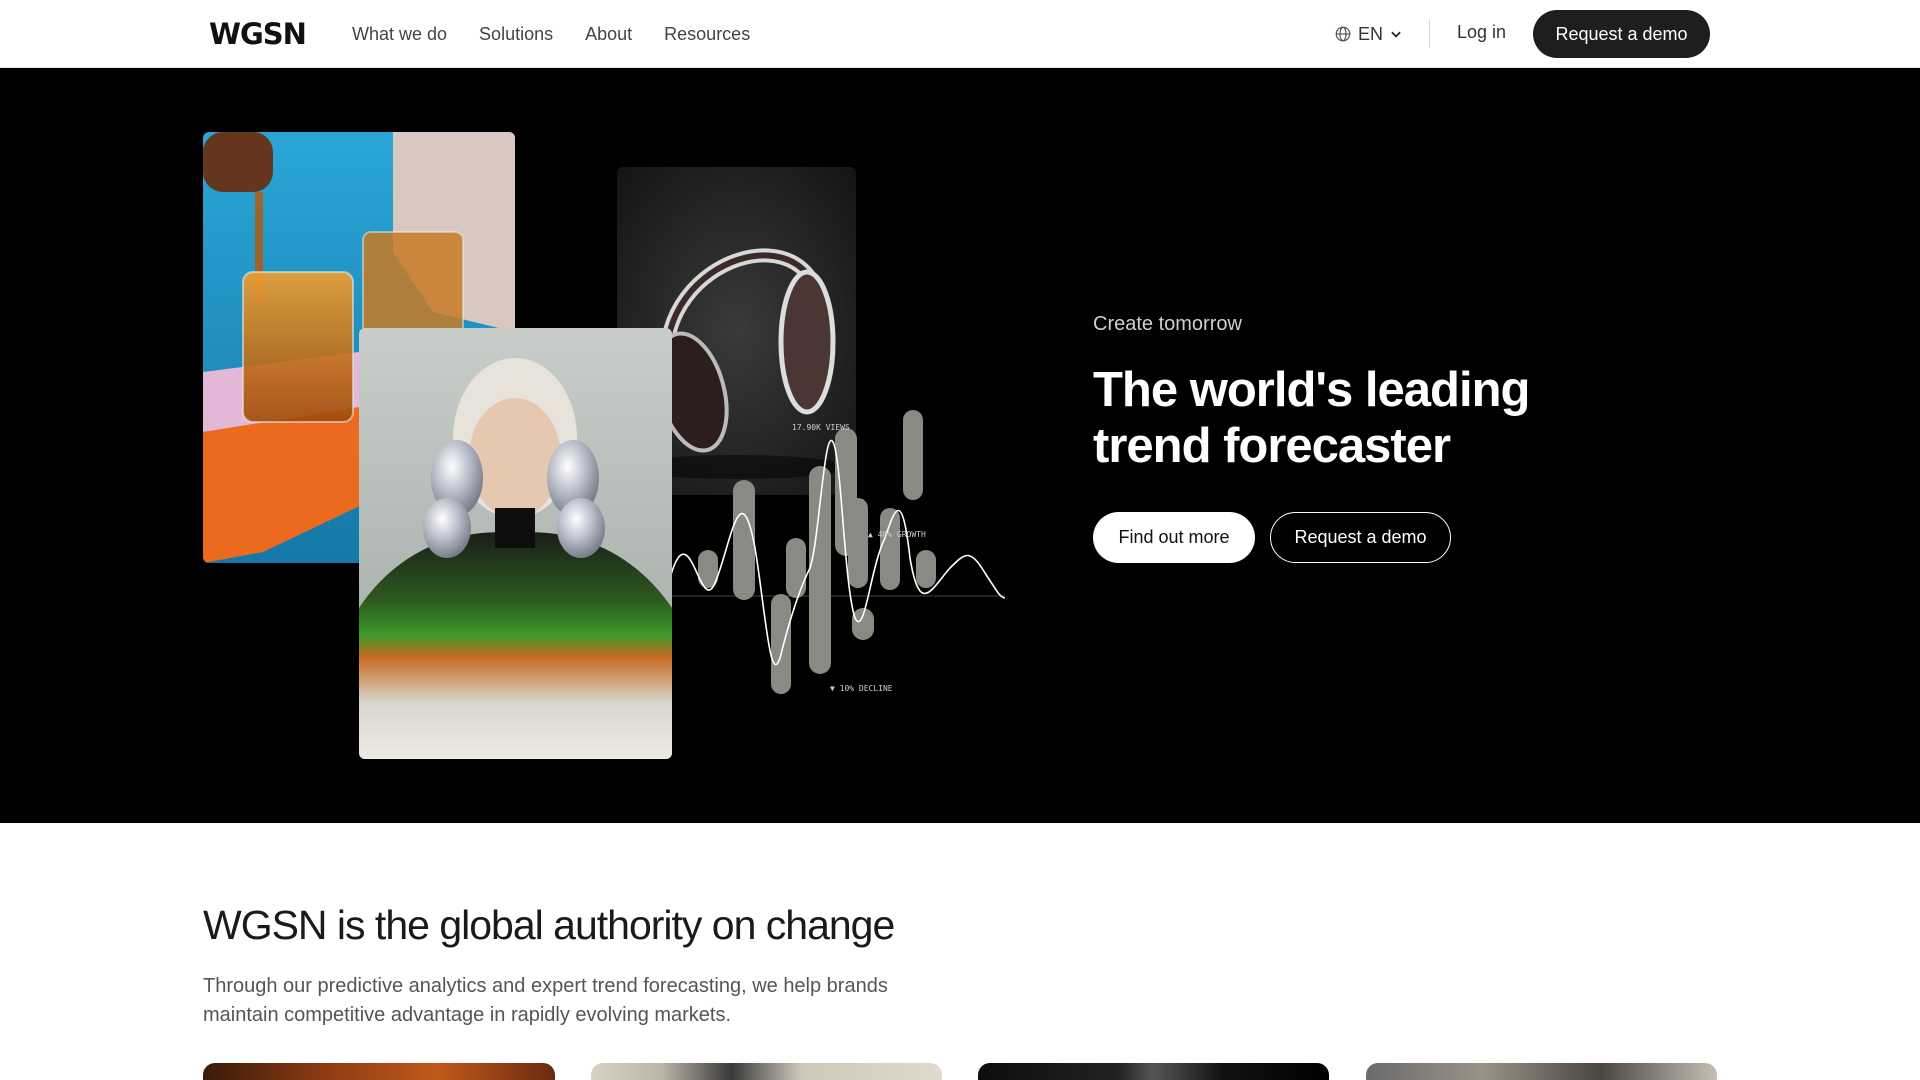  What do you see at coordinates (1481, 32) in the screenshot?
I see `login-link: Log in` at bounding box center [1481, 32].